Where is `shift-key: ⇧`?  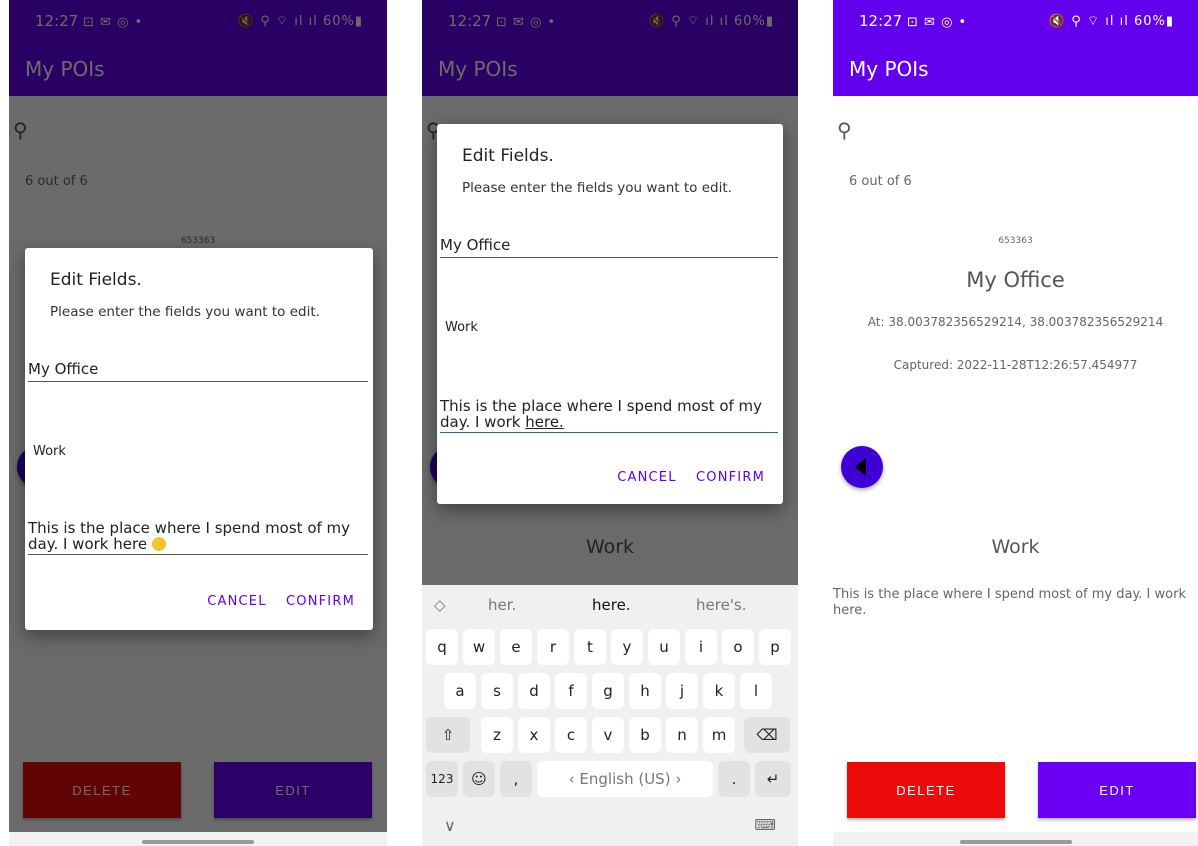 shift-key: ⇧ is located at coordinates (448, 735).